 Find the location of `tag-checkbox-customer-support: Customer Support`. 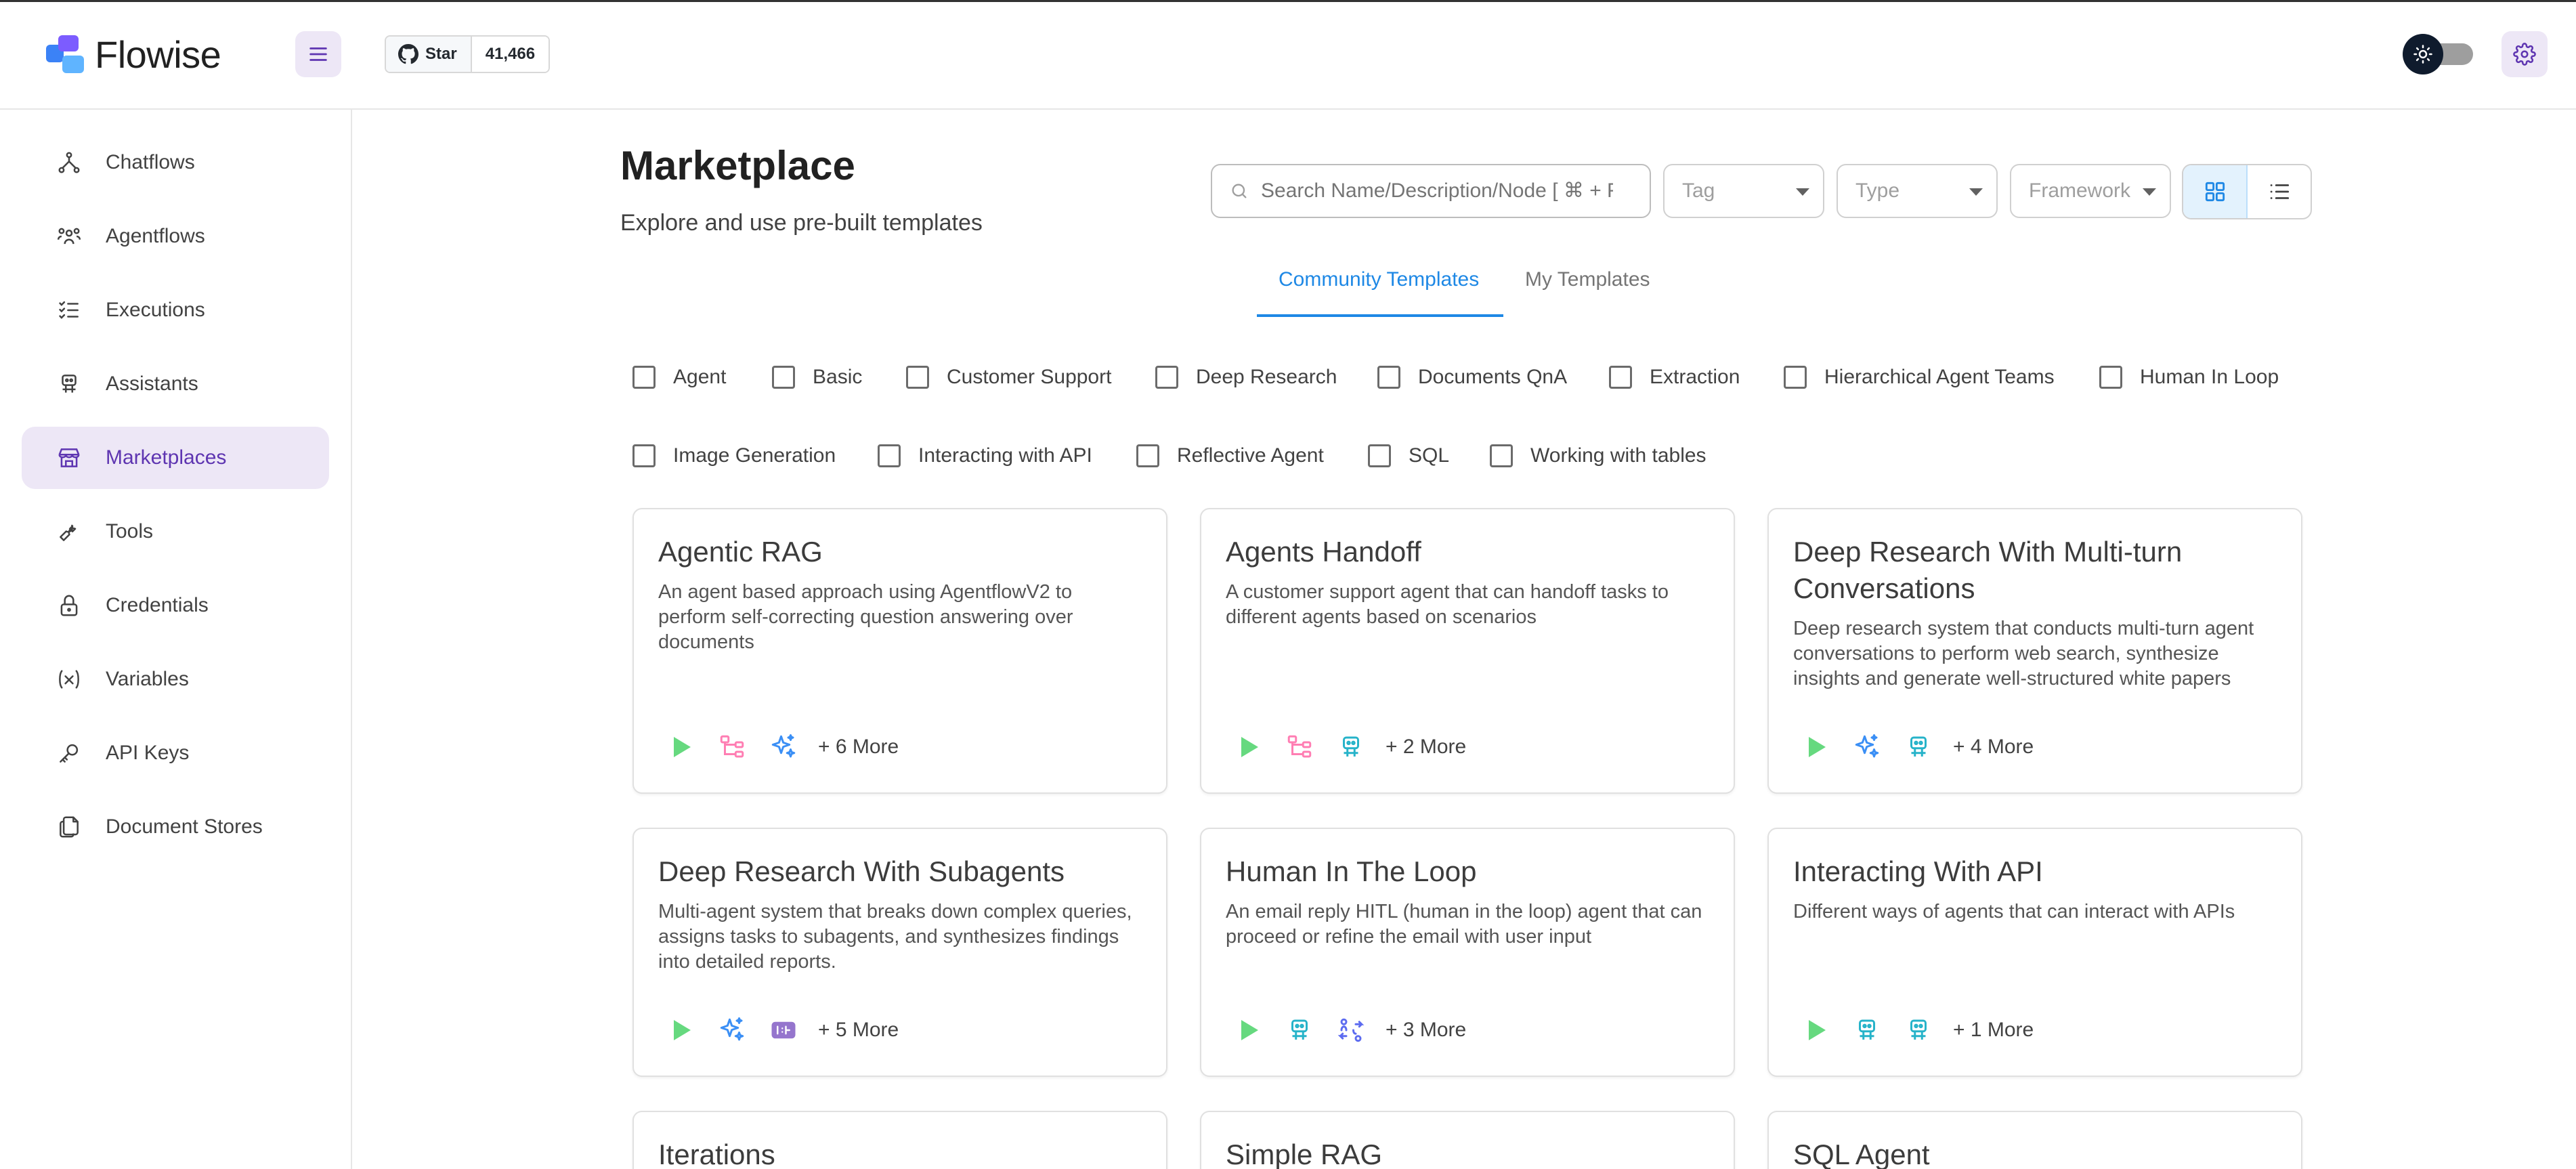

tag-checkbox-customer-support: Customer Support is located at coordinates (1008, 377).